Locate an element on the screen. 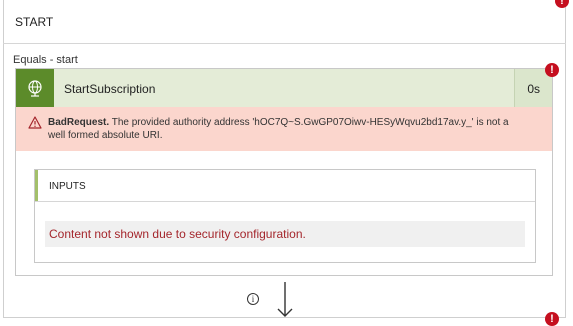 The image size is (573, 326). case-label: Equals - start is located at coordinates (45, 60).